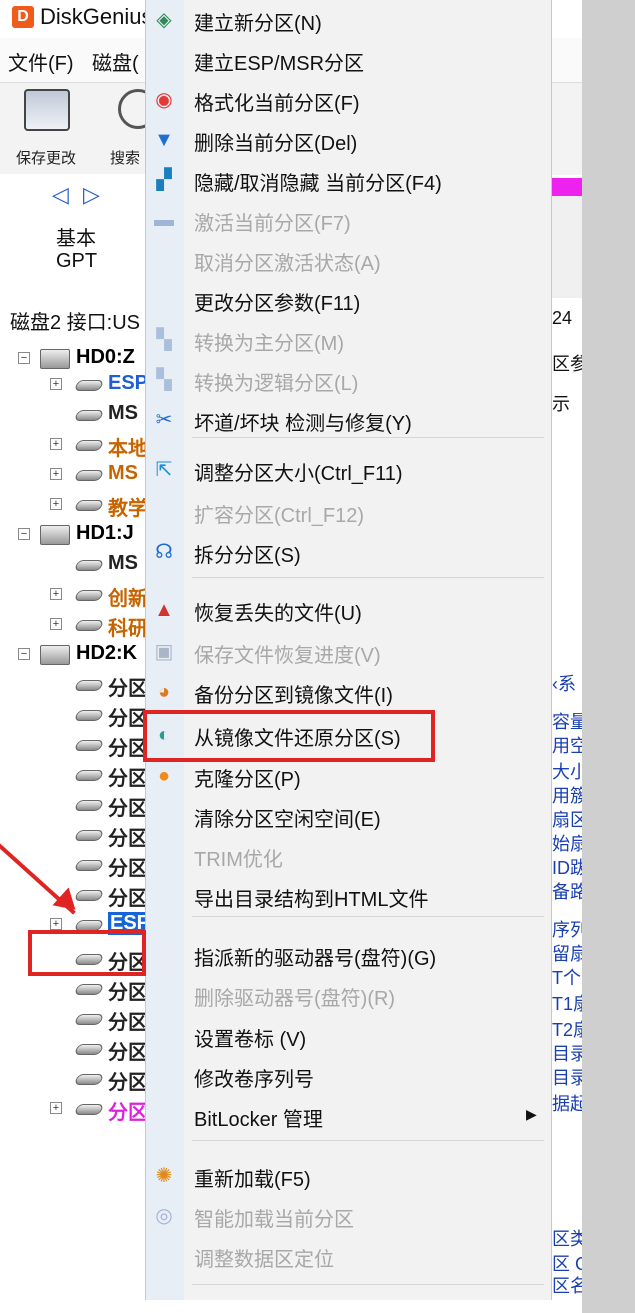  Describe the element at coordinates (46, 157) in the screenshot. I see `save-changes-label: 保存更改` at that location.